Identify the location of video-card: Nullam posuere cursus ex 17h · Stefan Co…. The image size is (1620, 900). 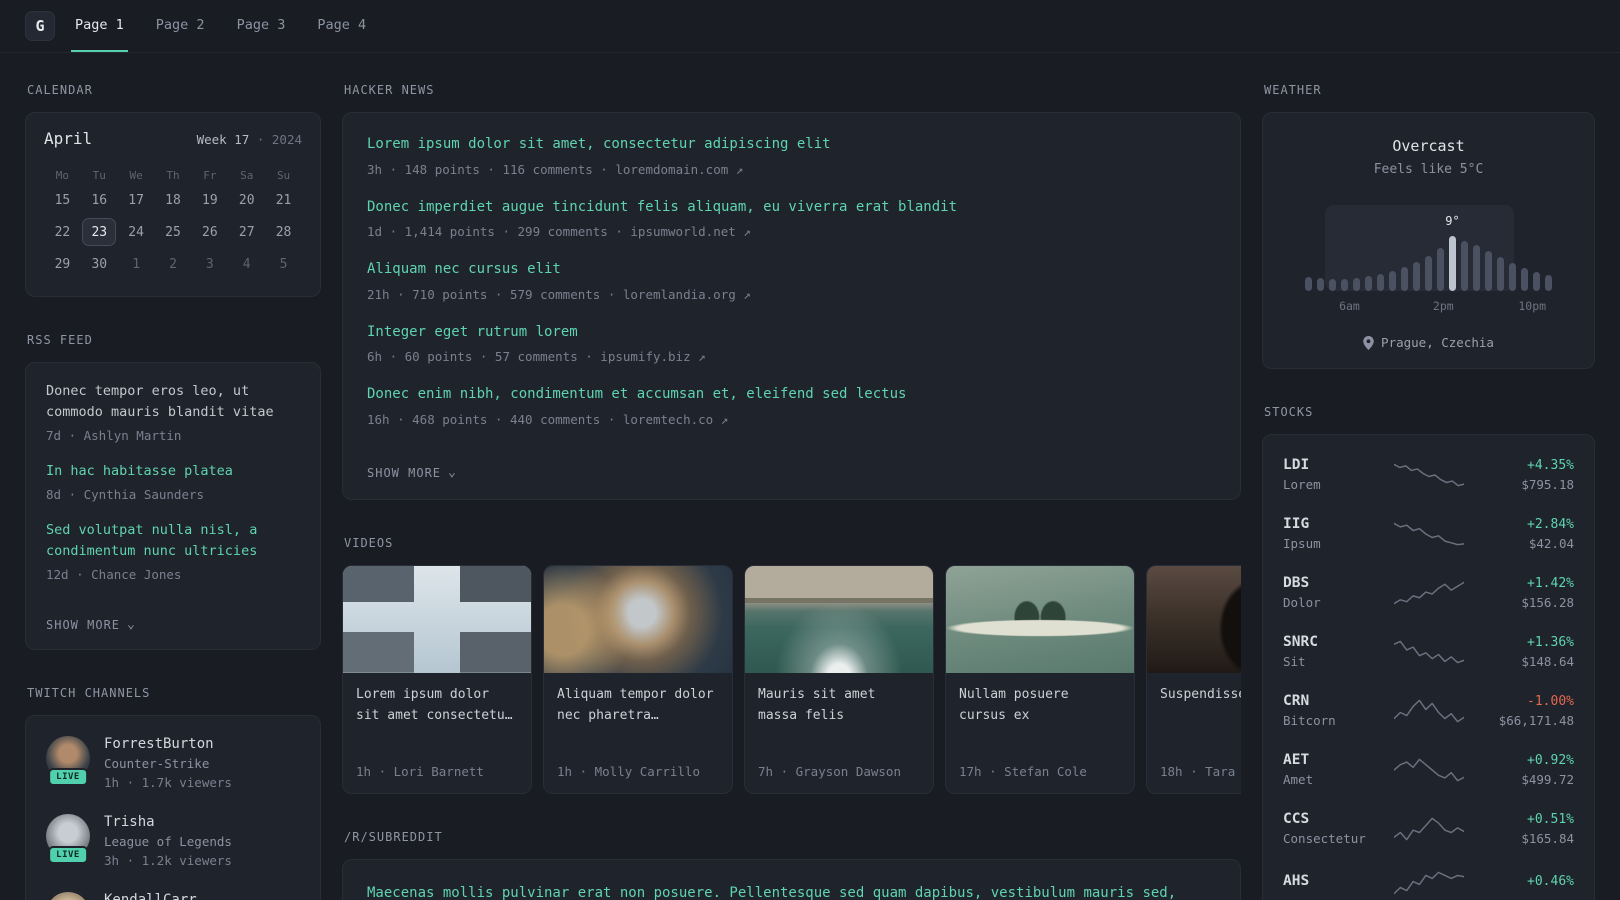
(1040, 679).